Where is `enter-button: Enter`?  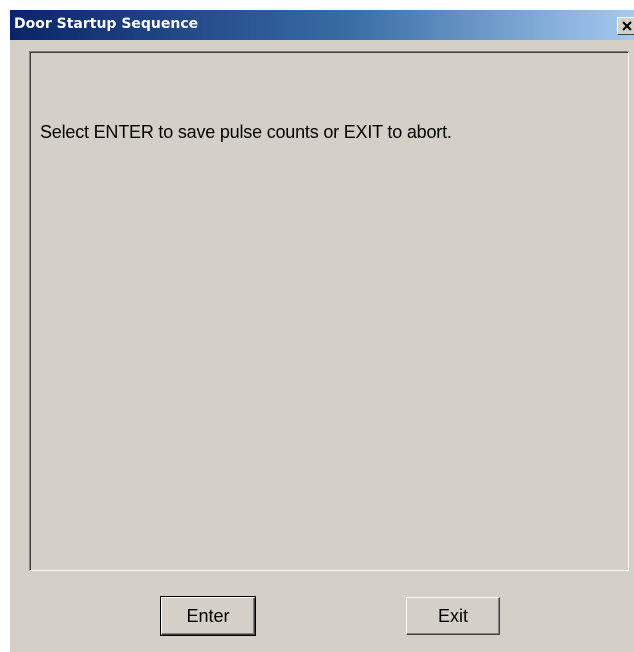 enter-button: Enter is located at coordinates (208, 616).